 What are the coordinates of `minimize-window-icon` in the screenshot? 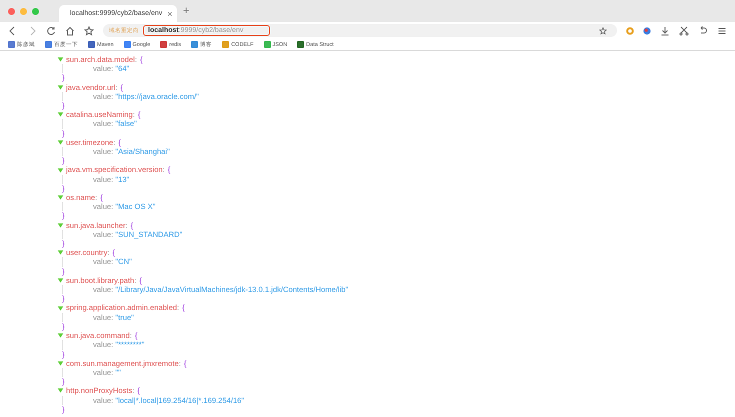 It's located at (23, 11).